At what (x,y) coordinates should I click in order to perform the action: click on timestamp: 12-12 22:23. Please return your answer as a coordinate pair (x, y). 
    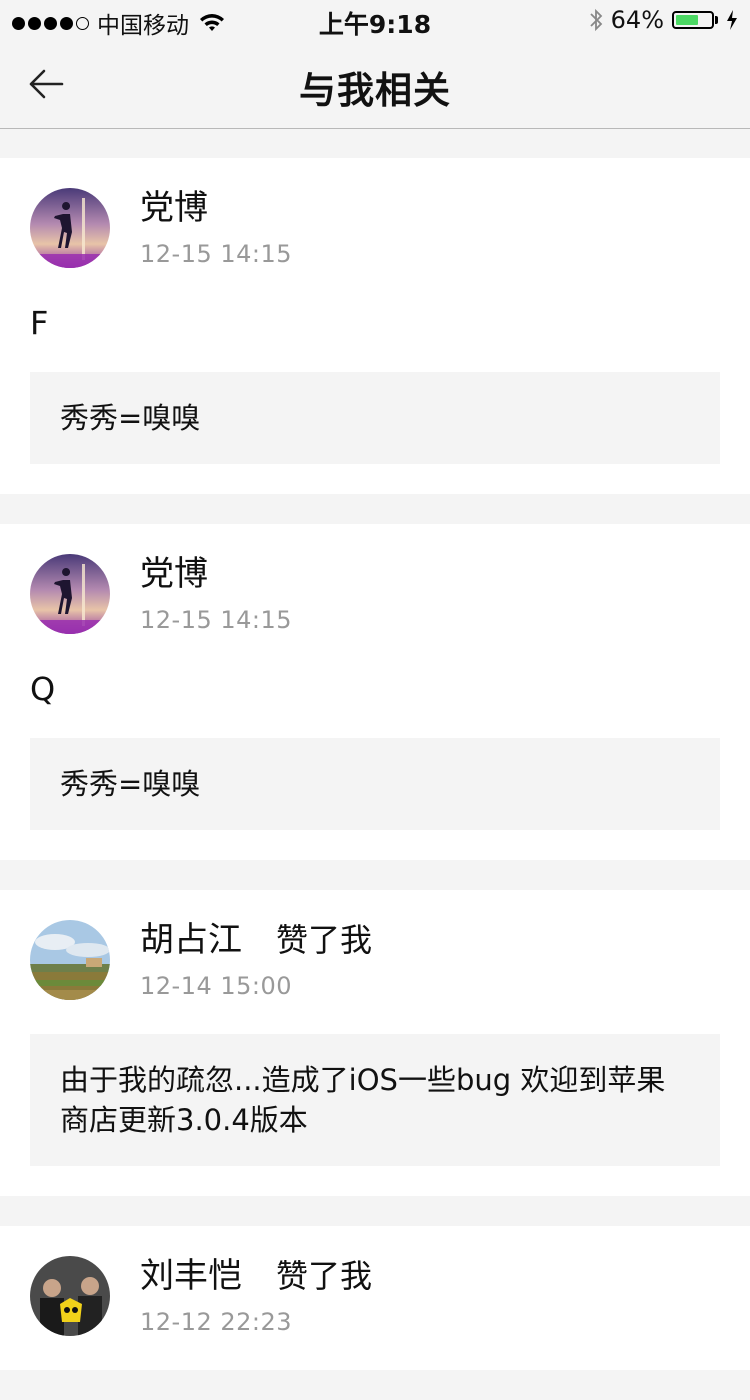
    Looking at the image, I should click on (216, 1322).